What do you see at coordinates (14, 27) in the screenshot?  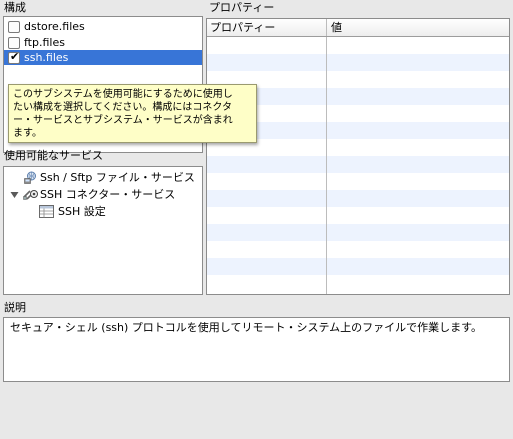 I see `config-checkbox-dstore-files` at bounding box center [14, 27].